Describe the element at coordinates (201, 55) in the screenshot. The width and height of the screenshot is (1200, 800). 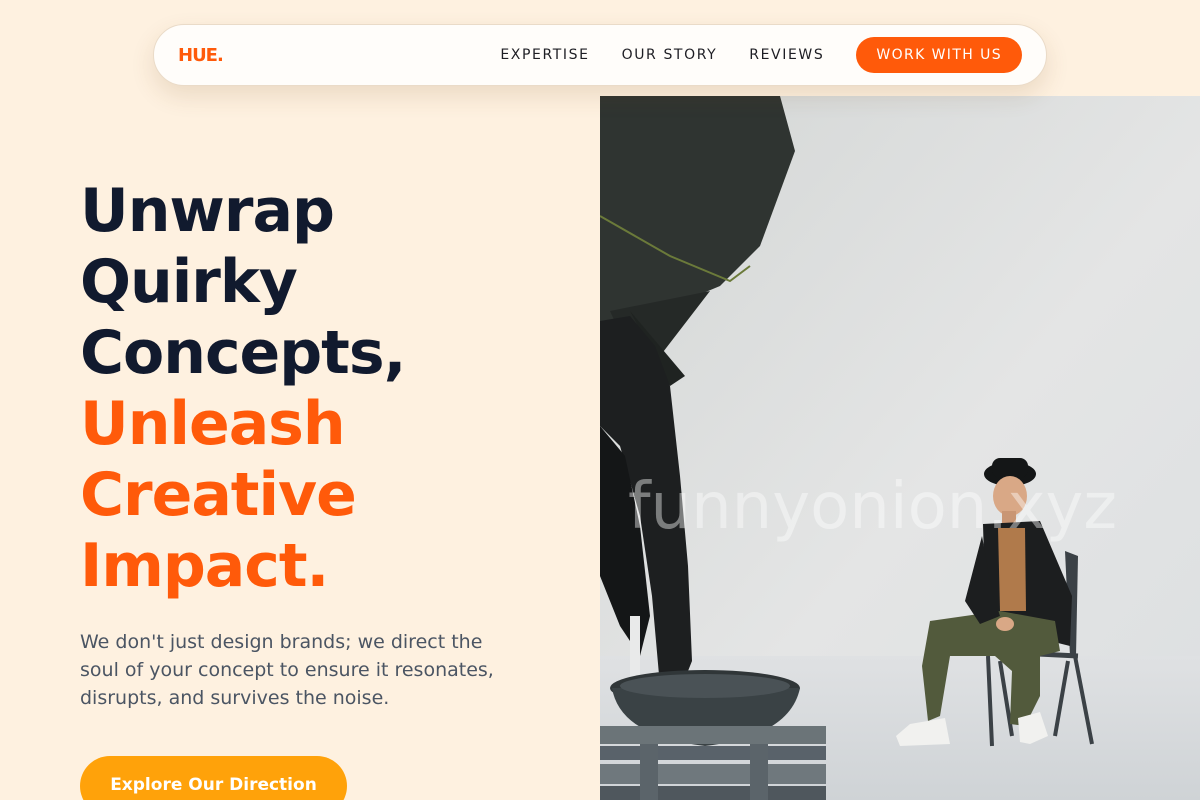
I see `brand-logo: HUE.` at that location.